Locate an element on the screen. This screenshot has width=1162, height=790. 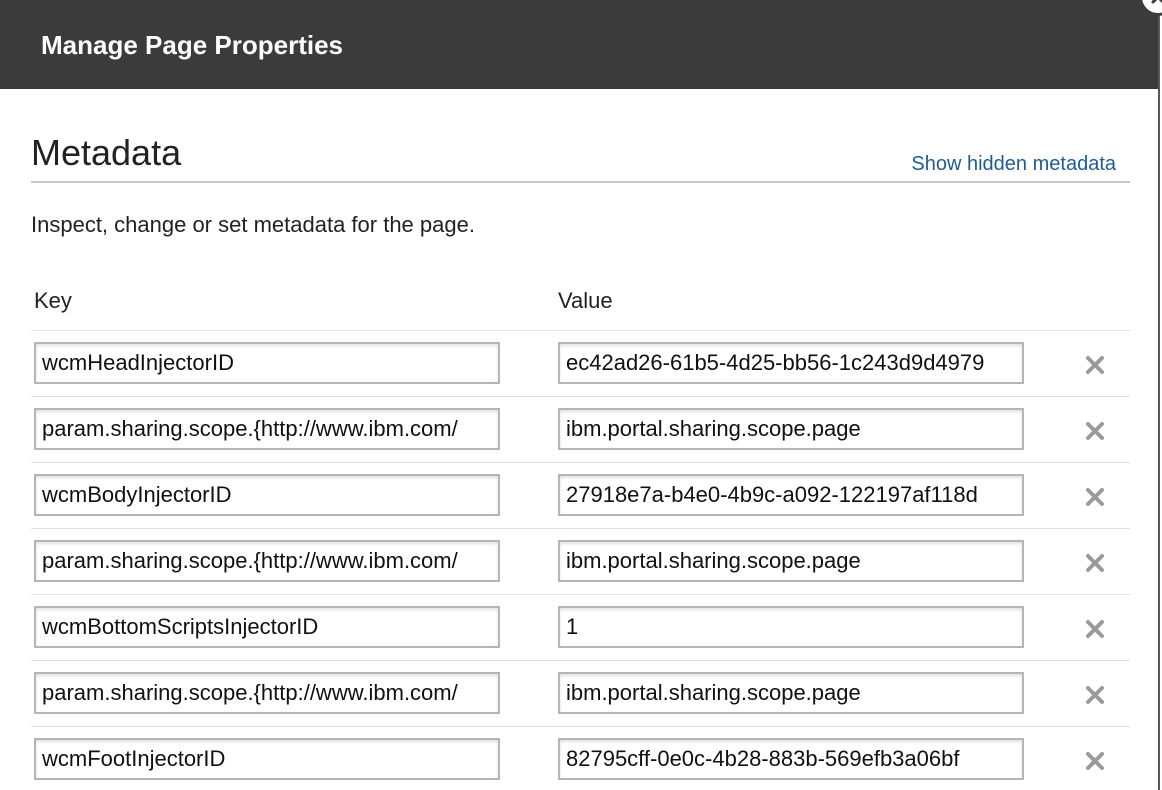
section-divider is located at coordinates (580, 182).